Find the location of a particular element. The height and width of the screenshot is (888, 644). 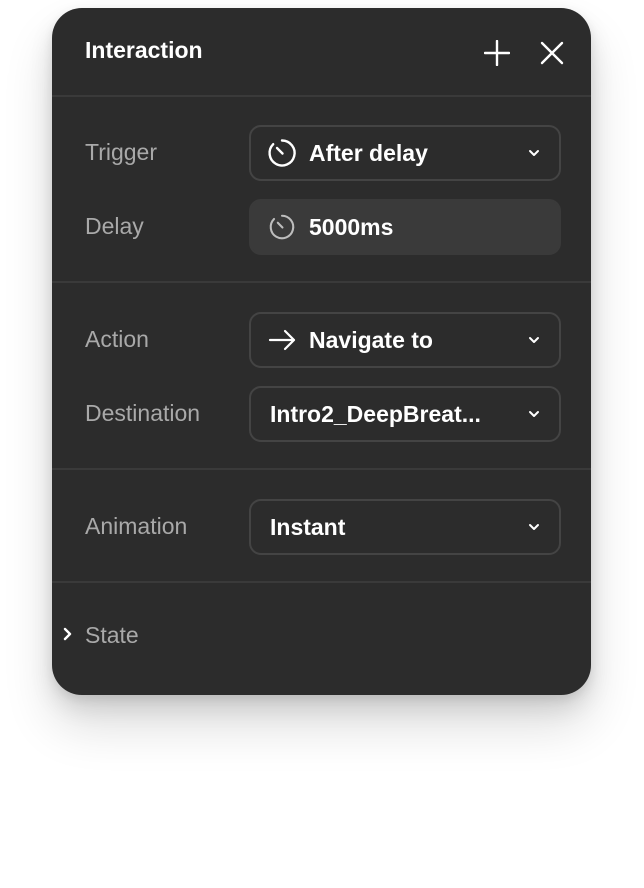

add-interaction-button is located at coordinates (497, 53).